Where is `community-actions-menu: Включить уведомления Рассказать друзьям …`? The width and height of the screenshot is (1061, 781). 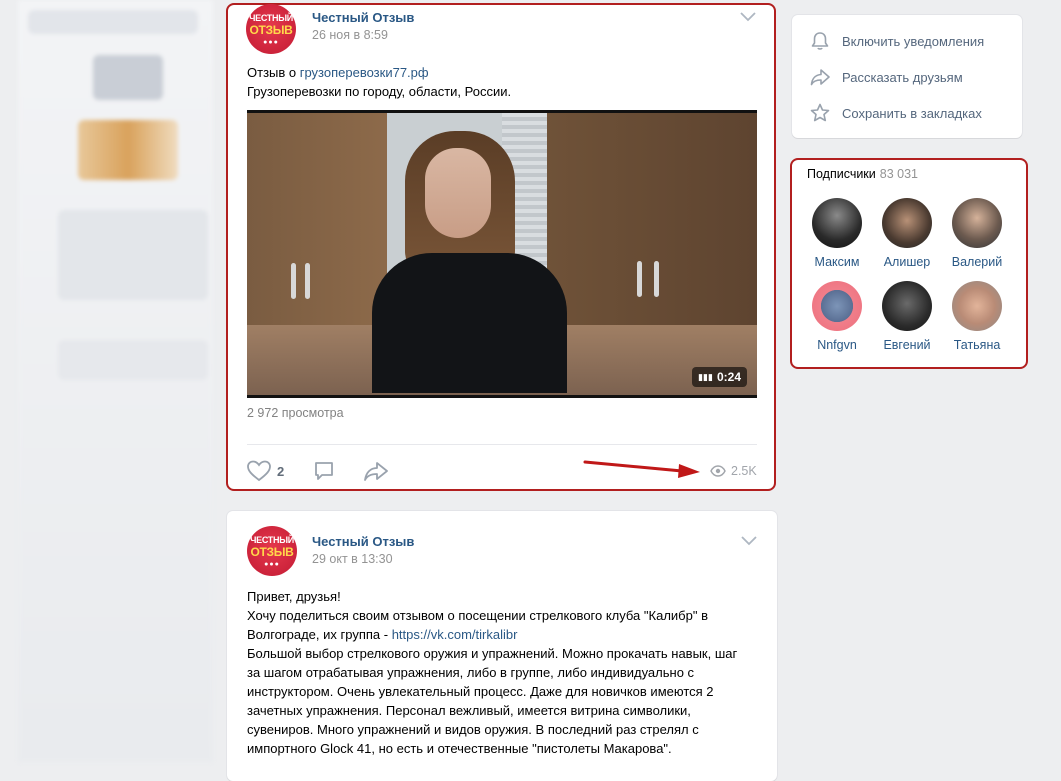
community-actions-menu: Включить уведомления Рассказать друзьям … is located at coordinates (907, 76).